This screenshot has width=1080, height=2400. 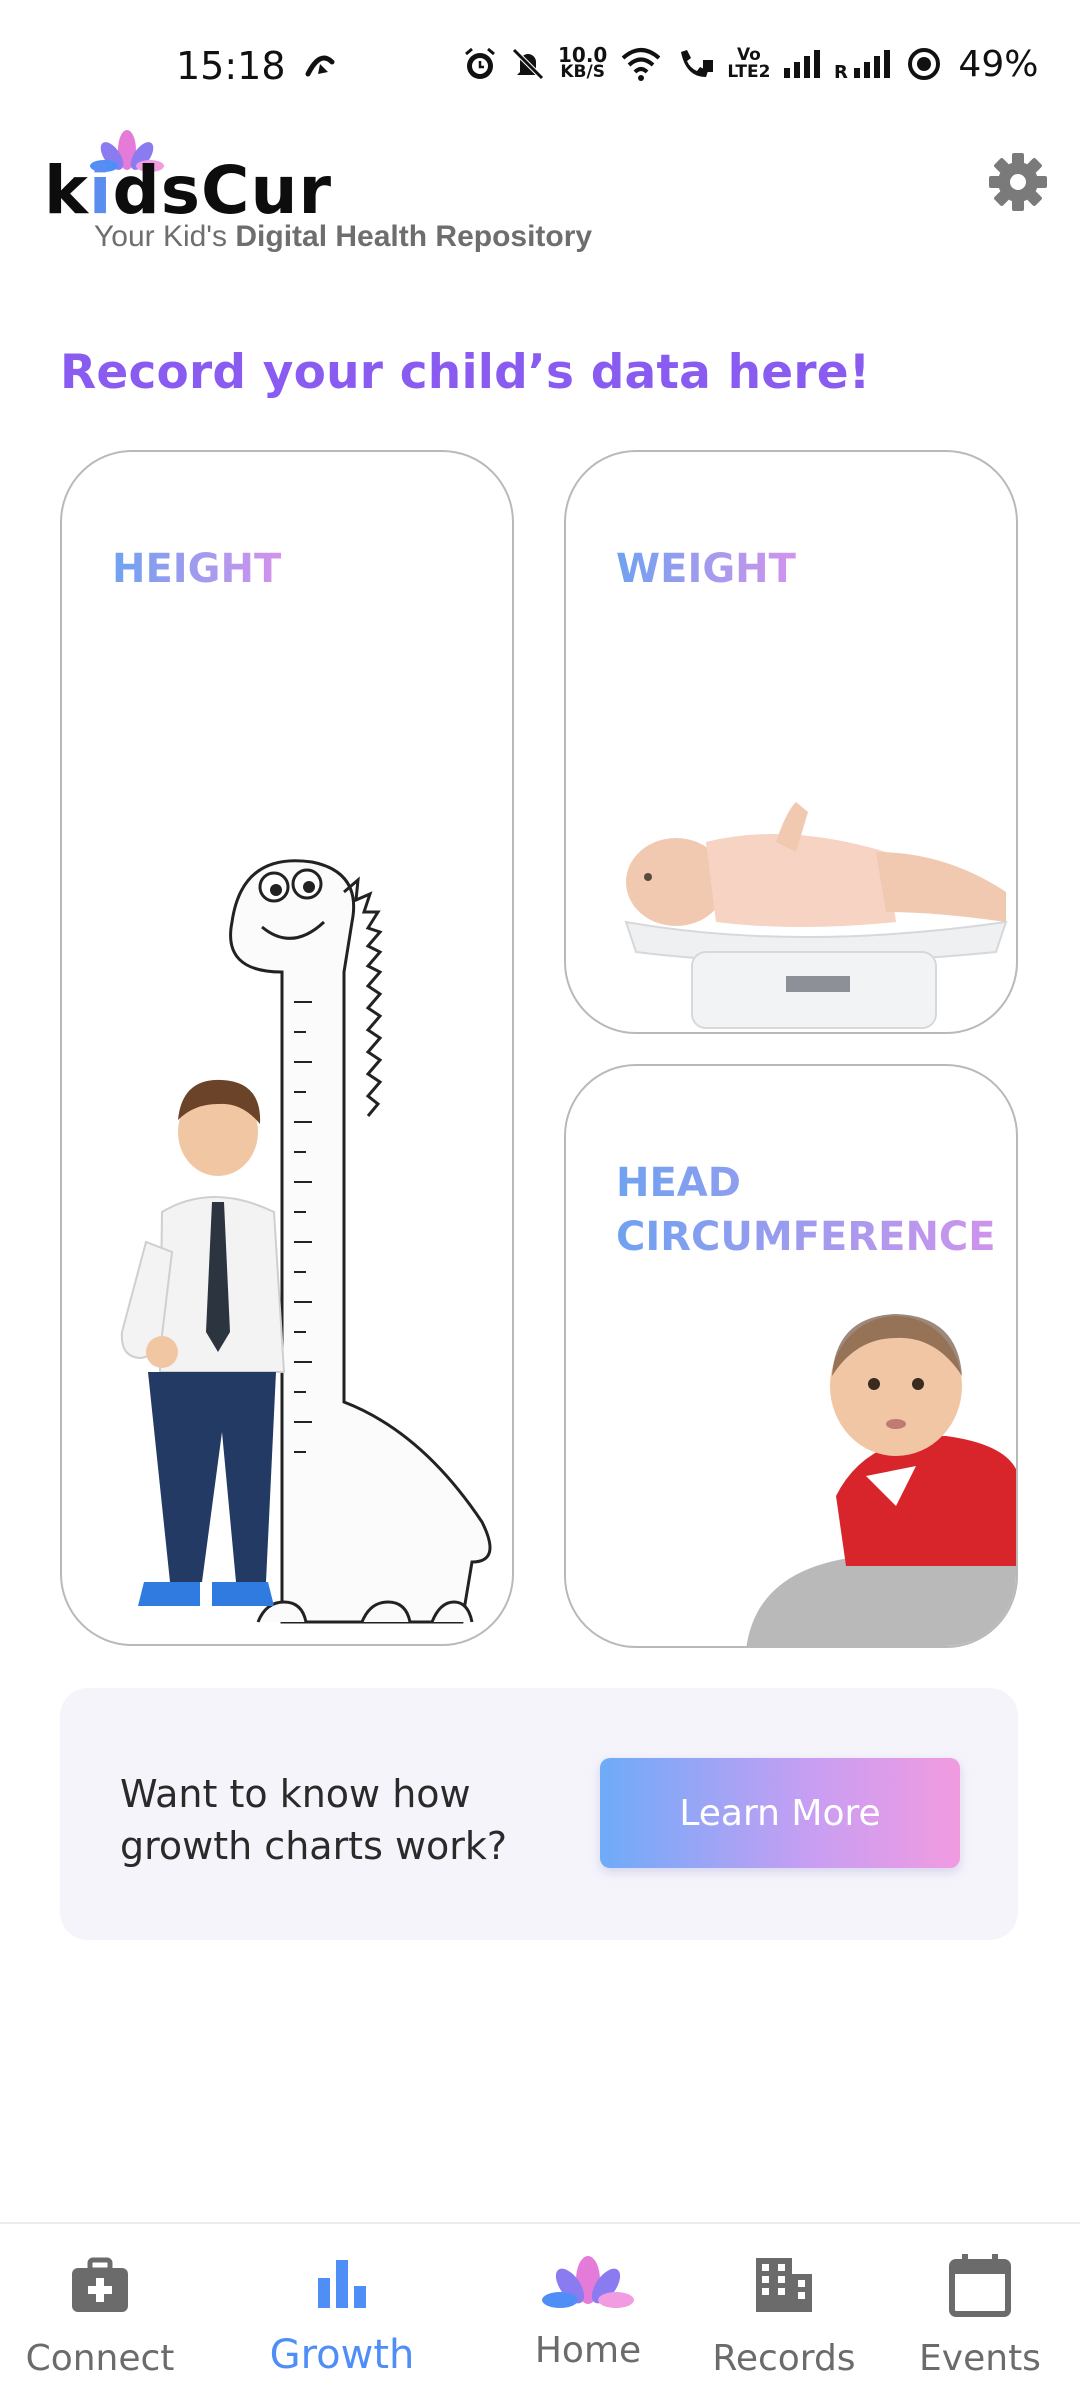 I want to click on roaming-signal-icon: R, so click(x=864, y=64).